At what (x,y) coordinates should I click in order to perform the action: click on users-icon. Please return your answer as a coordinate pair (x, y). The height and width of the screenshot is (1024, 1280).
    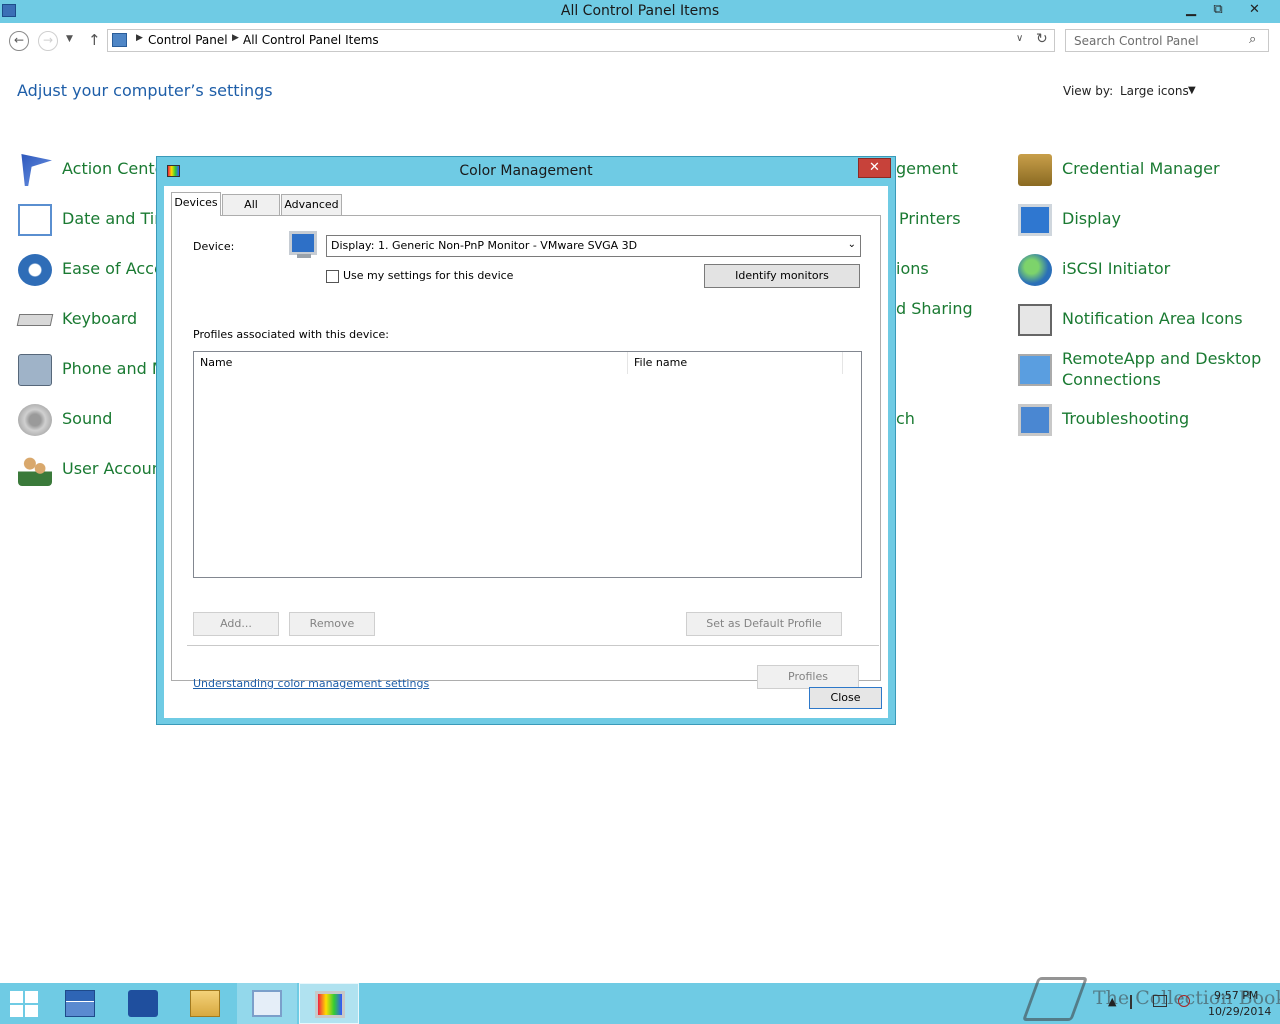
    Looking at the image, I should click on (35, 470).